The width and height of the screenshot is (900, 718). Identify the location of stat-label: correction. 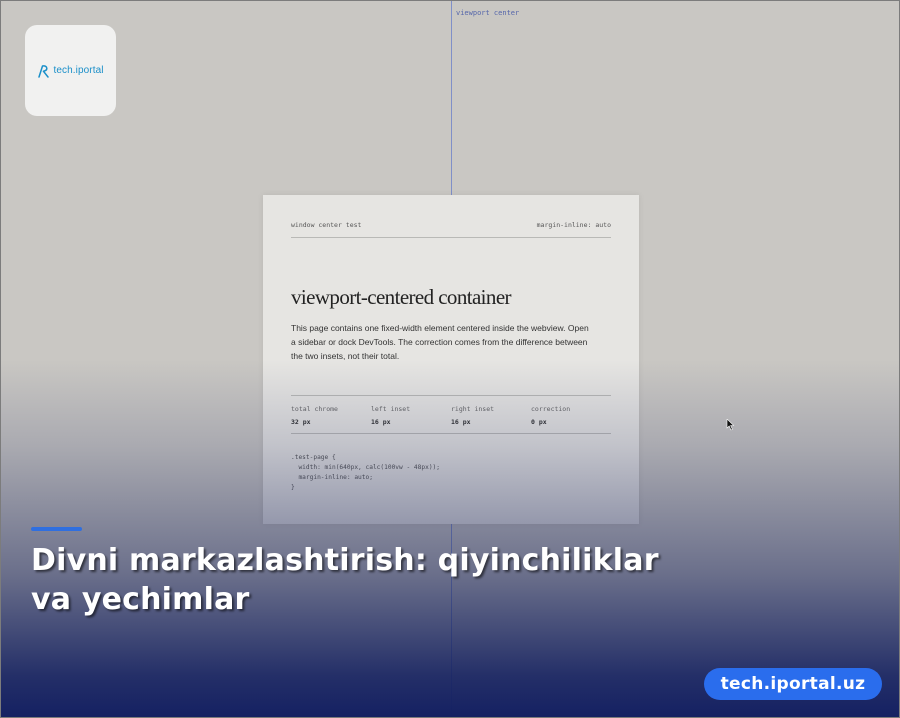
(551, 409).